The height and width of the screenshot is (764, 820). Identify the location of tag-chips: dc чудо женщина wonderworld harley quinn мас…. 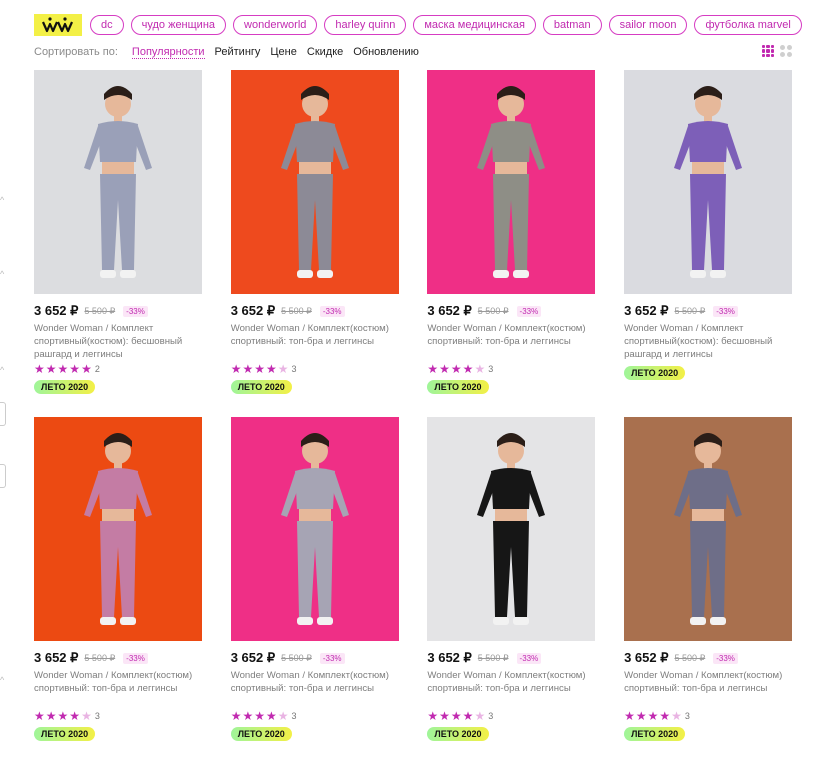
(446, 25).